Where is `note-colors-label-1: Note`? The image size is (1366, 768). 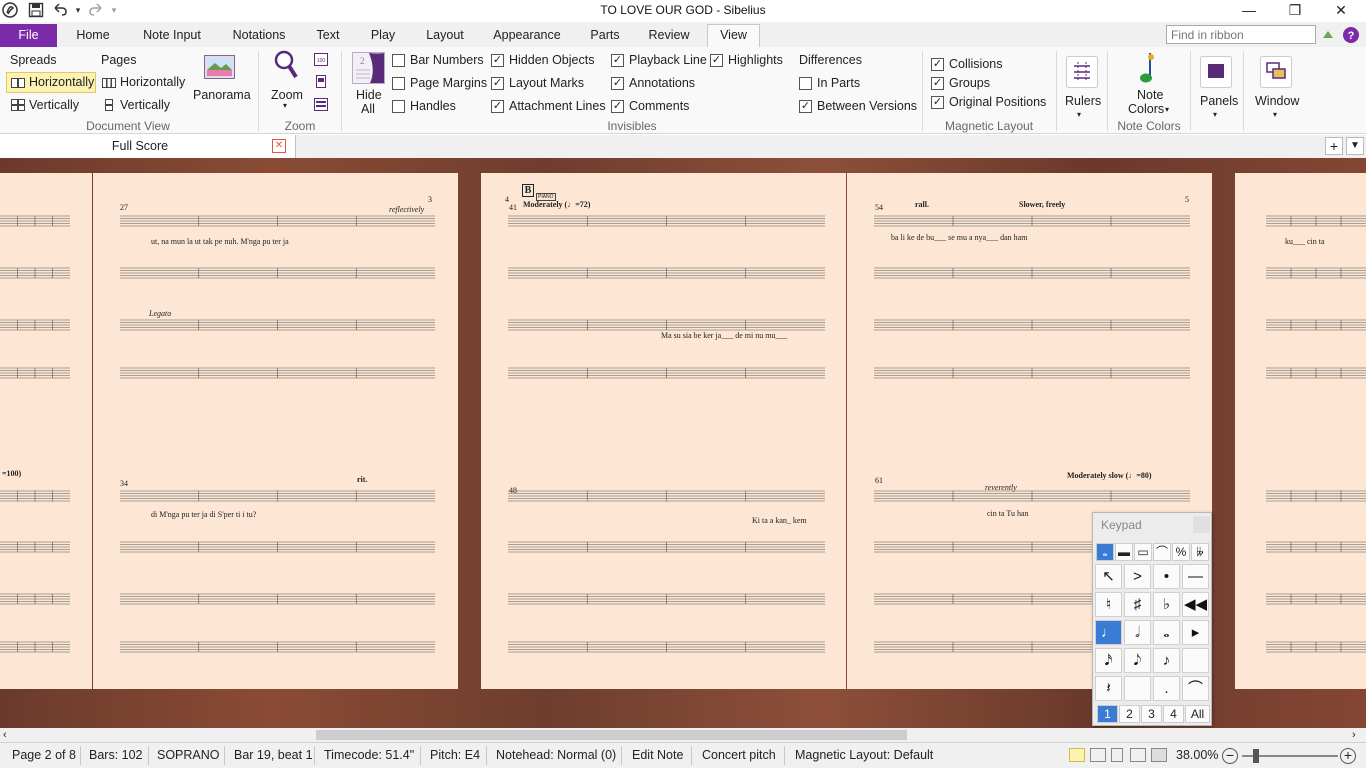 note-colors-label-1: Note is located at coordinates (1150, 95).